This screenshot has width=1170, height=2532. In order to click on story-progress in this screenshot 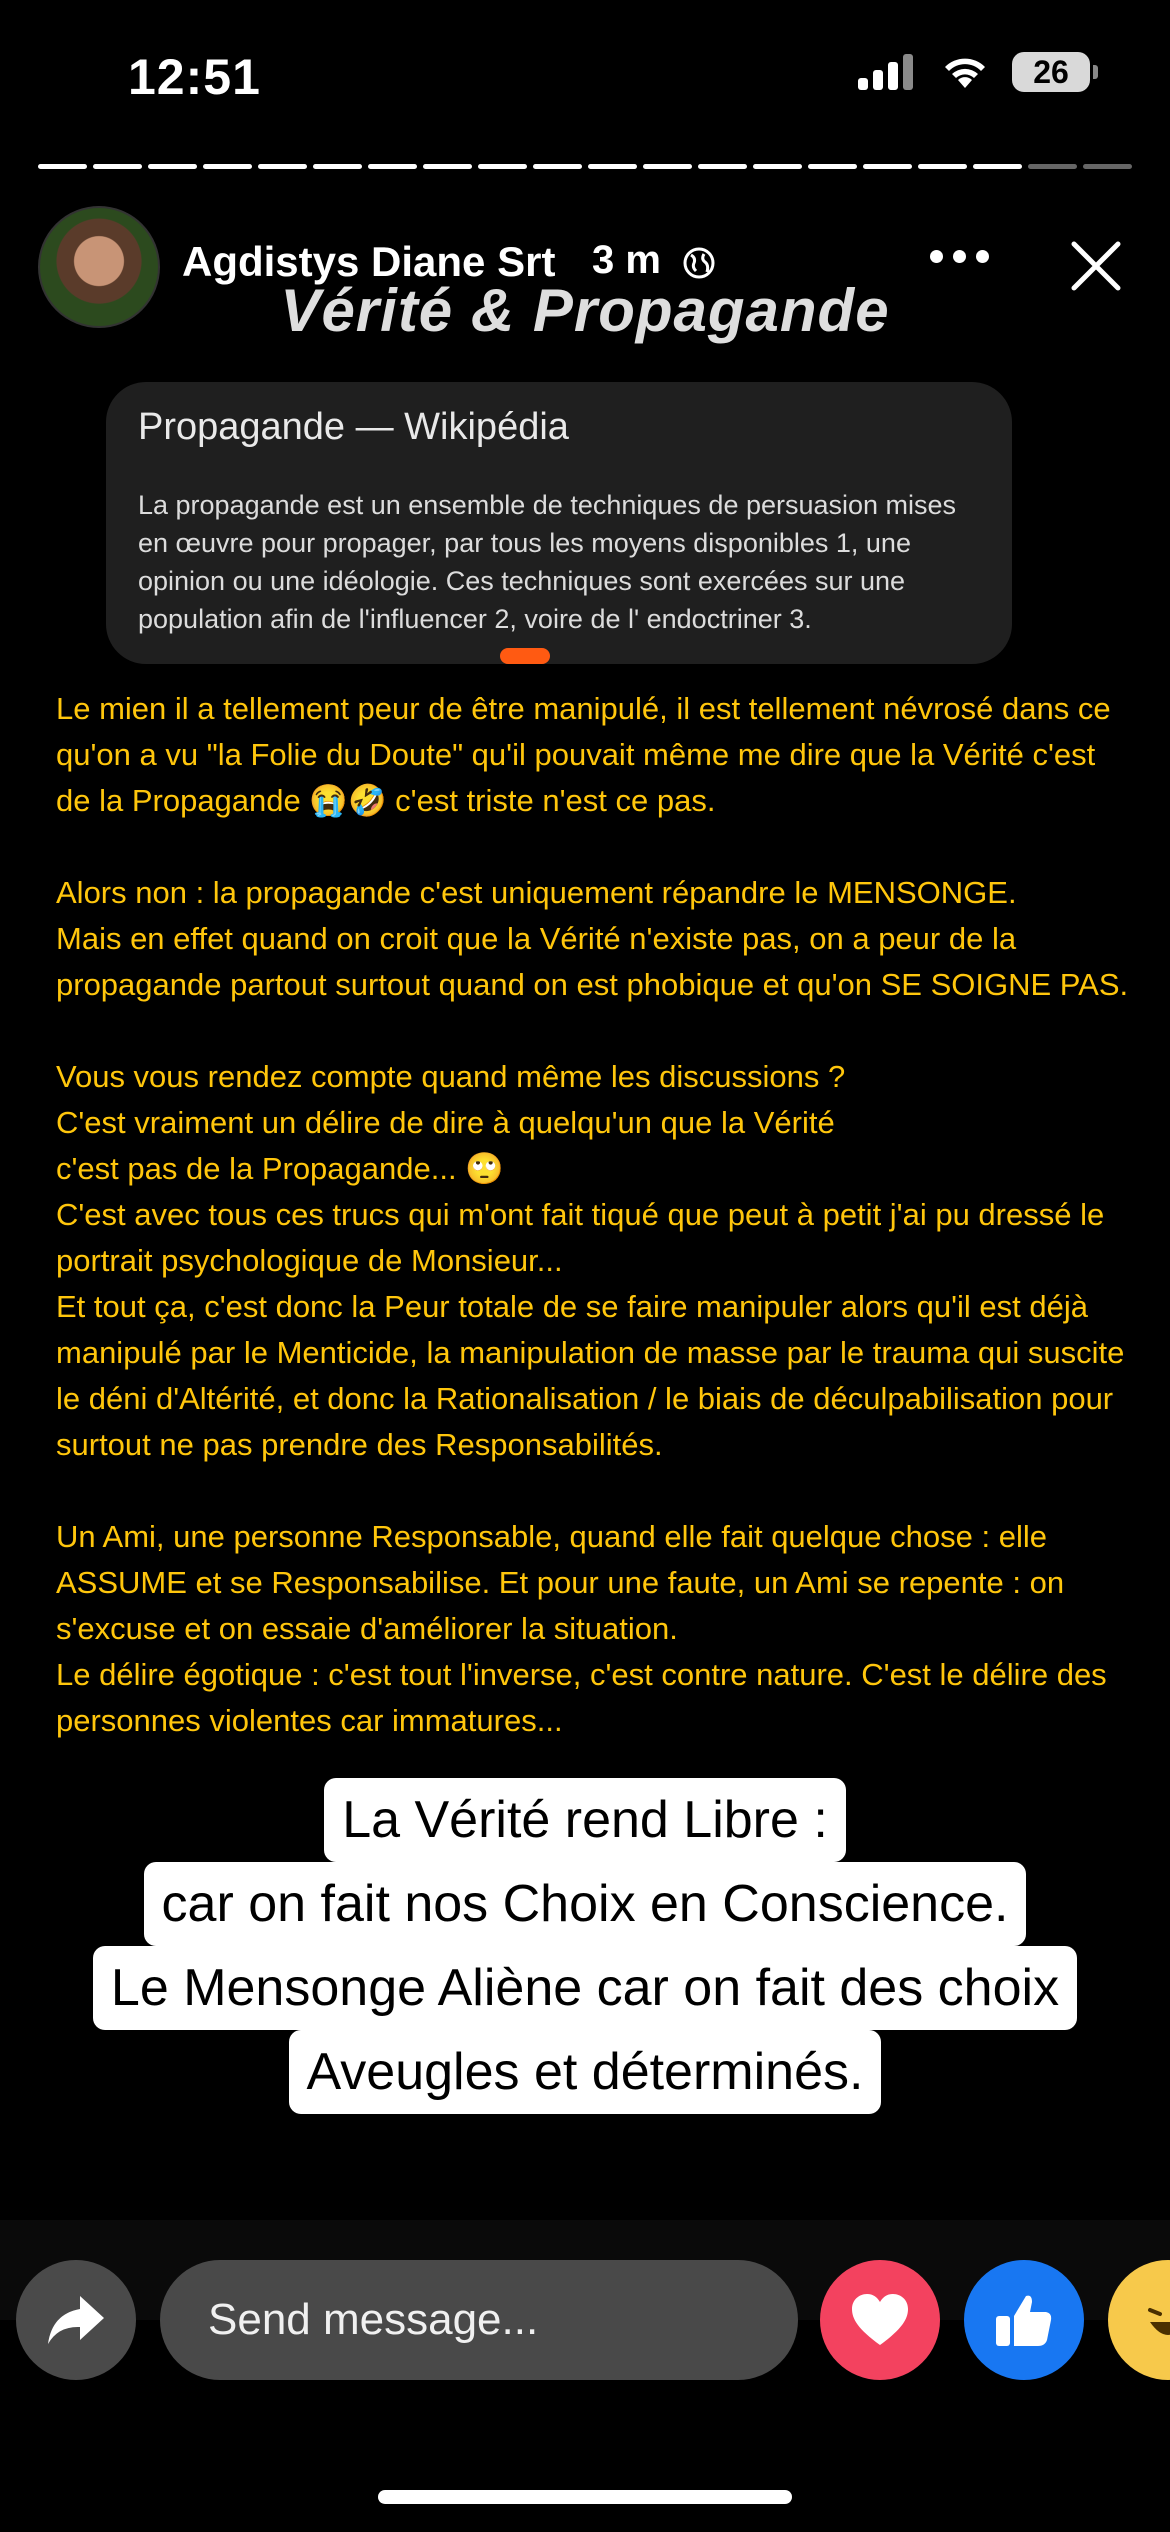, I will do `click(585, 166)`.